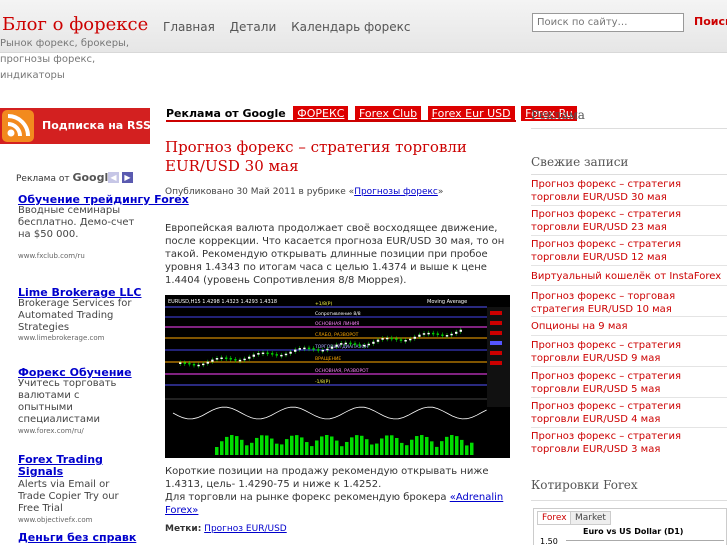  I want to click on ad-url: www.forex.com/ru/, so click(51, 431).